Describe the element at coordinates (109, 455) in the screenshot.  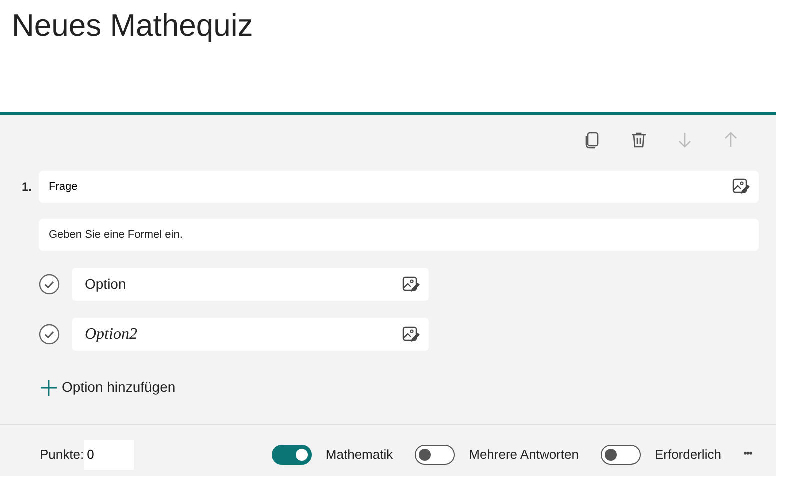
I see `points-field: 0` at that location.